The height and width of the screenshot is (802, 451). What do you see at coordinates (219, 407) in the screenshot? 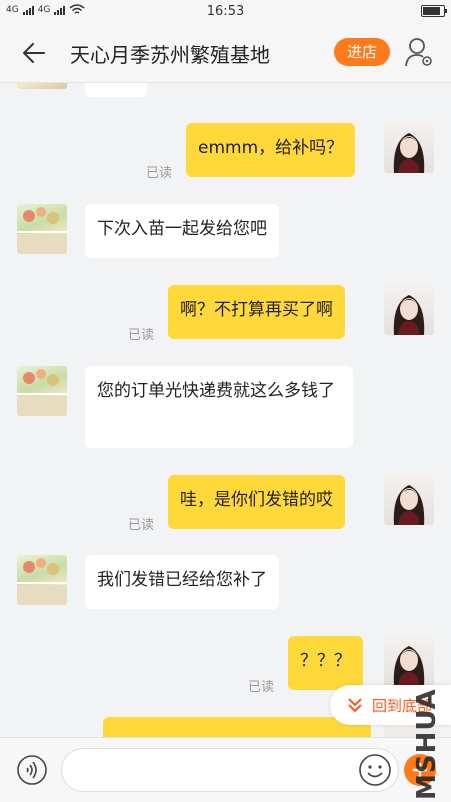
I see `message-bubble-incoming: 您的订单光快递费就这么多钱了` at bounding box center [219, 407].